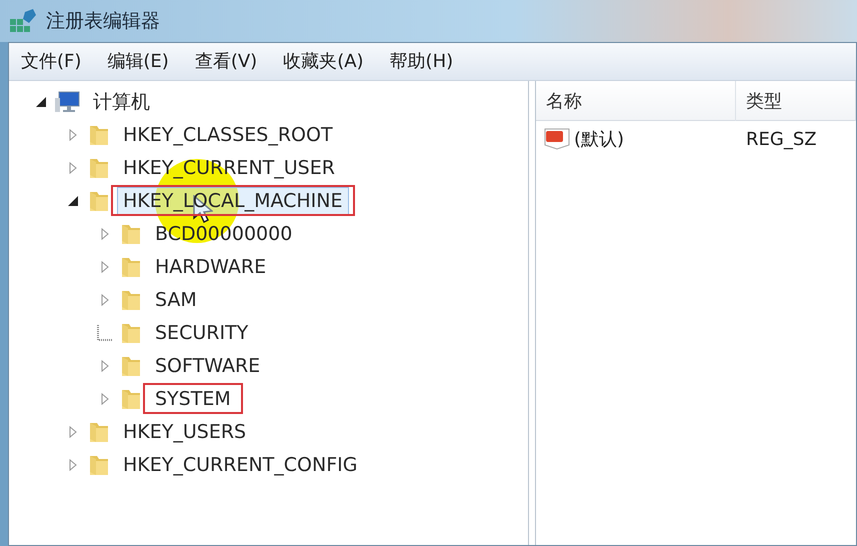  Describe the element at coordinates (51, 61) in the screenshot. I see `menu-item: 文件(F)` at that location.